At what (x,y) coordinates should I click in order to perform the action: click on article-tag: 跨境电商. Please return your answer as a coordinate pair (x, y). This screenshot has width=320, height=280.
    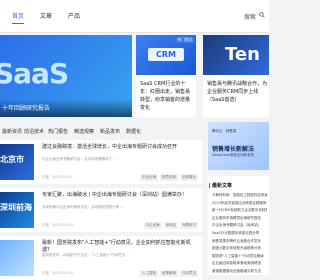
    Looking at the image, I should click on (169, 177).